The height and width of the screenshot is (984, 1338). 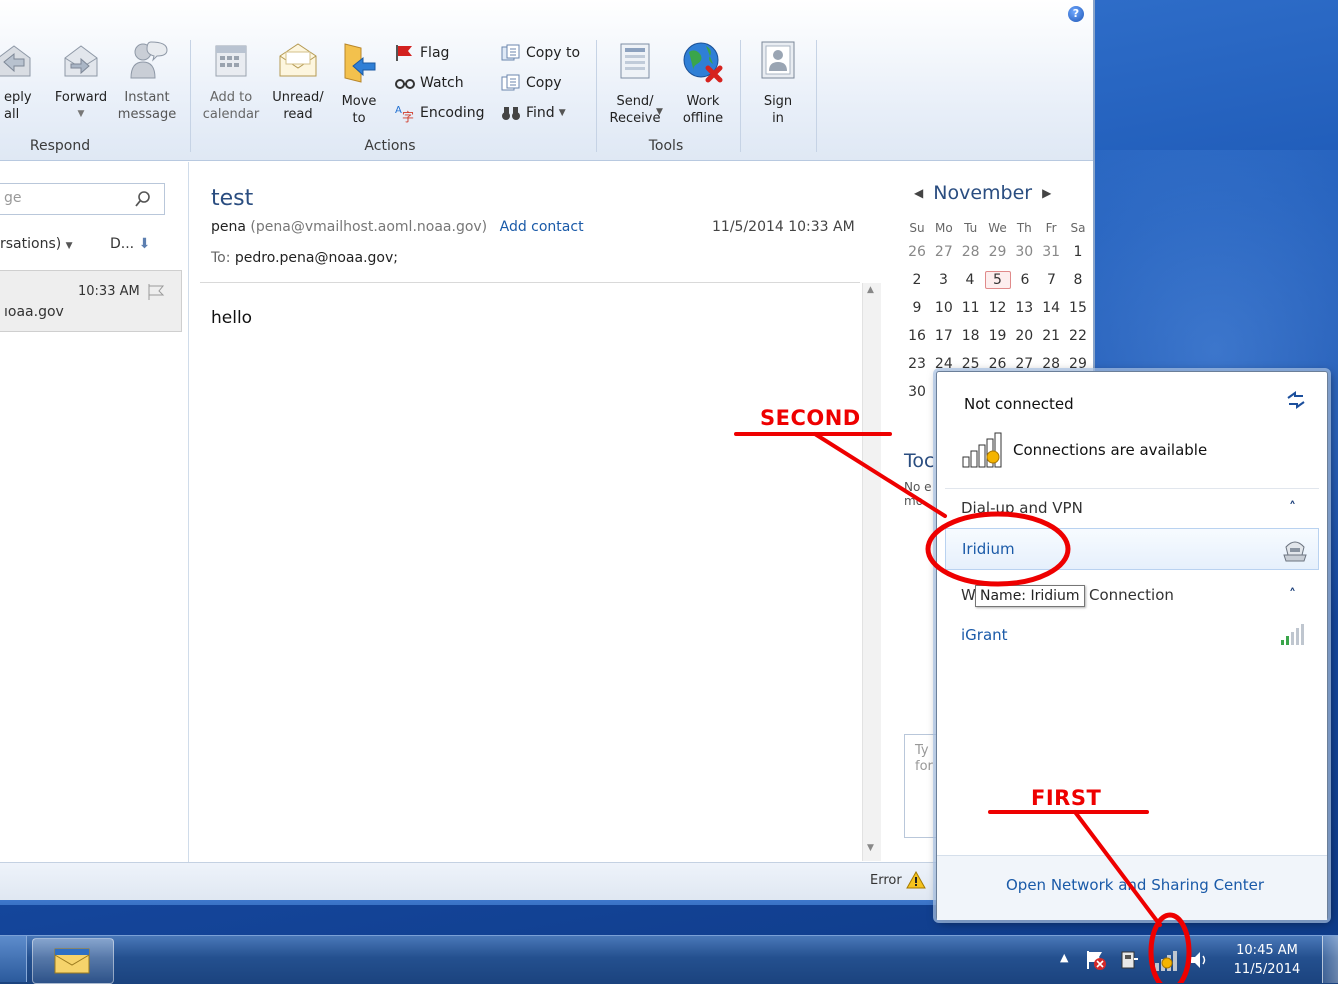 I want to click on first-pointer-line, so click(x=1117, y=868).